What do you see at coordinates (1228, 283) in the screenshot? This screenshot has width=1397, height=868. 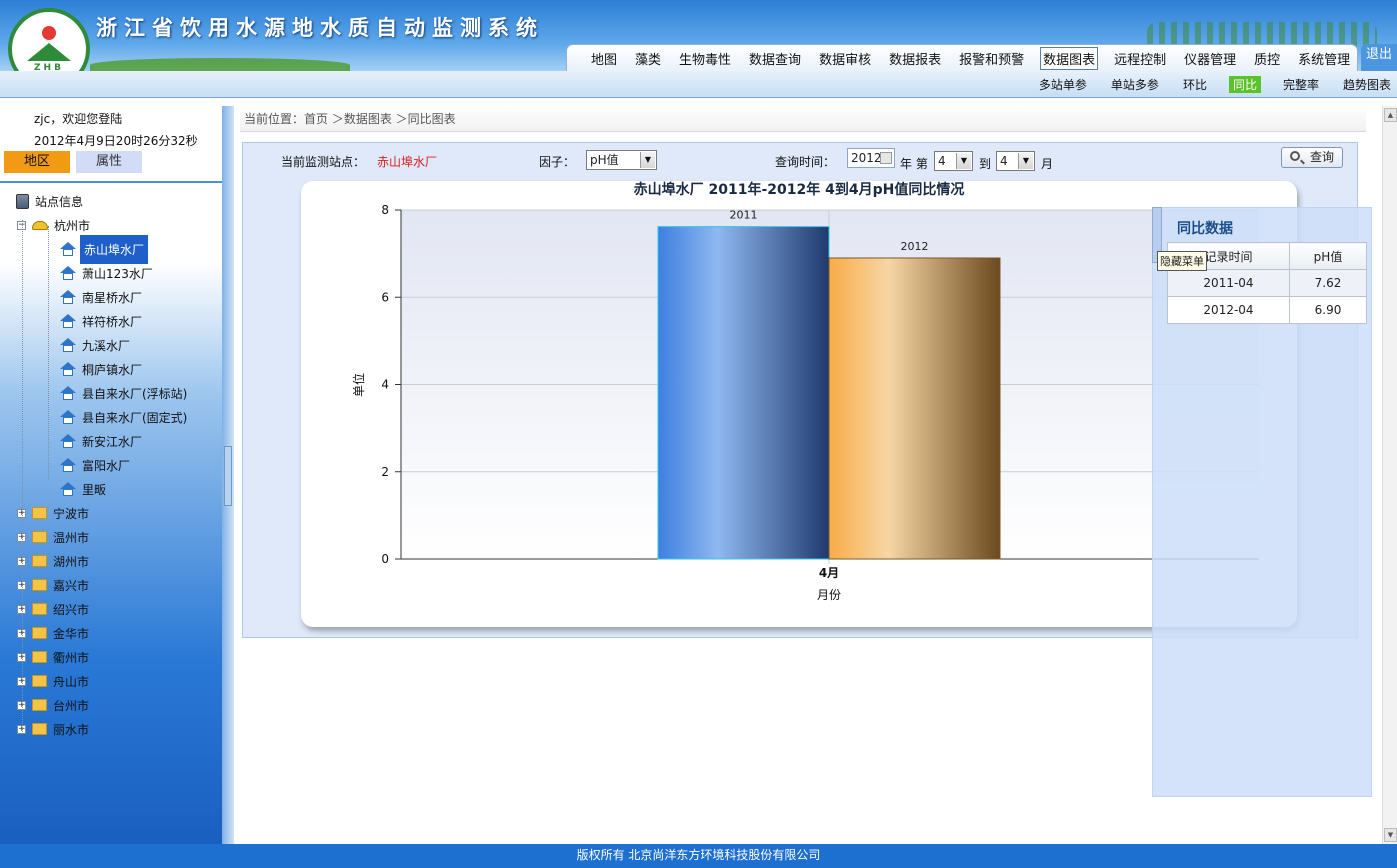 I see `row-time: 2011-04` at bounding box center [1228, 283].